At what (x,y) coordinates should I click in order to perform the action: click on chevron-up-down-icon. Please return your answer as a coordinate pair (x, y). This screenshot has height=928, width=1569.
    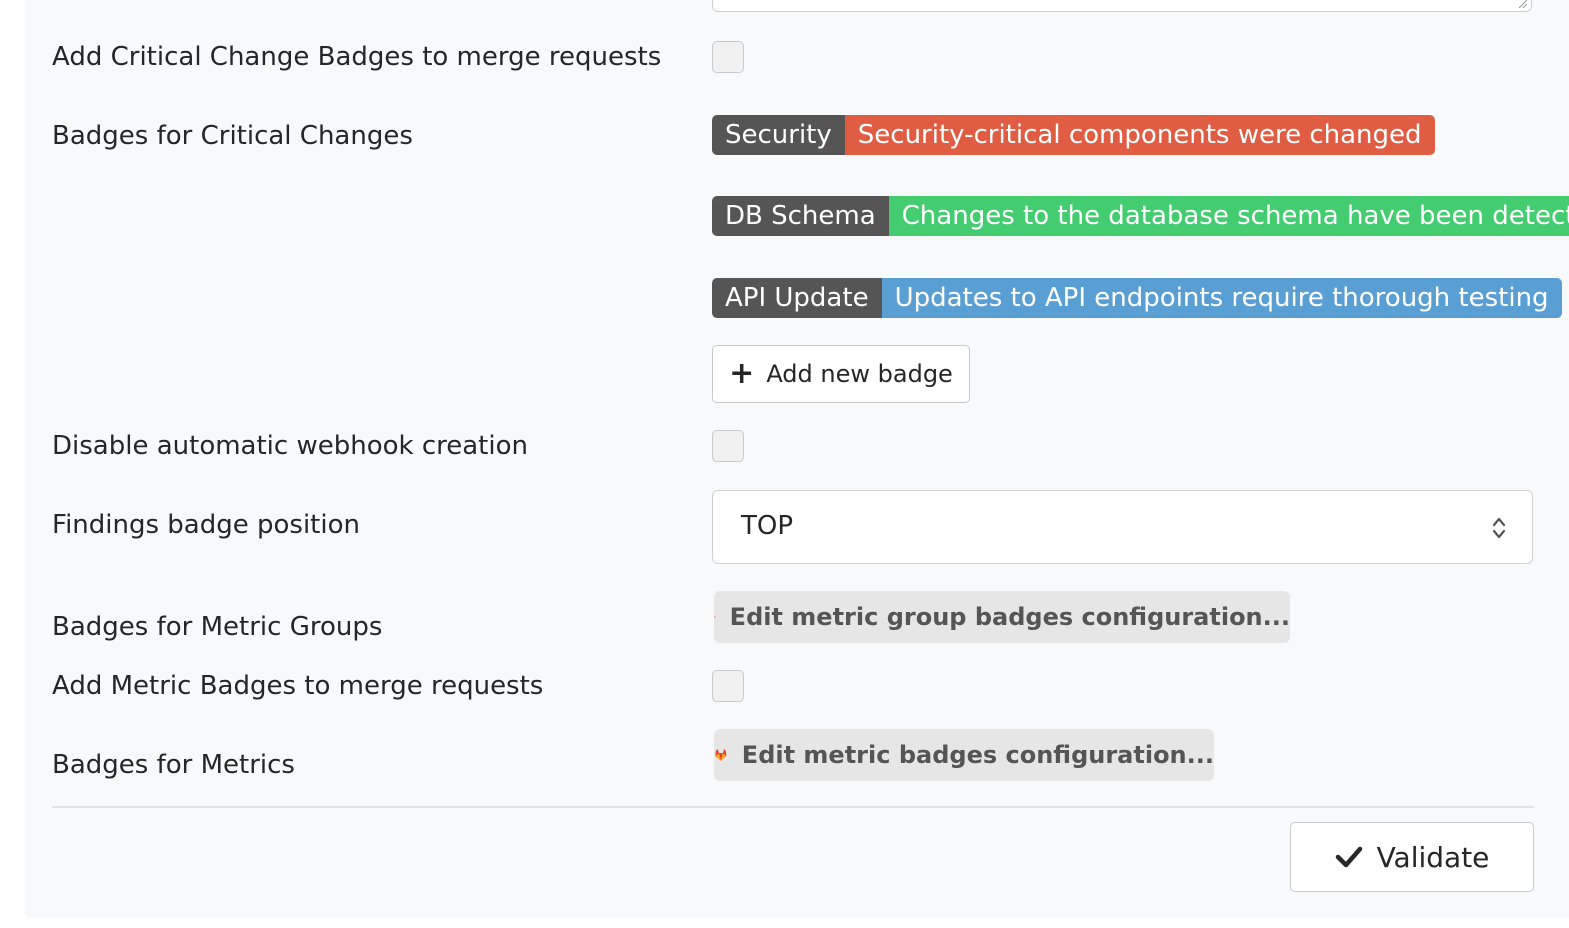
    Looking at the image, I should click on (1499, 528).